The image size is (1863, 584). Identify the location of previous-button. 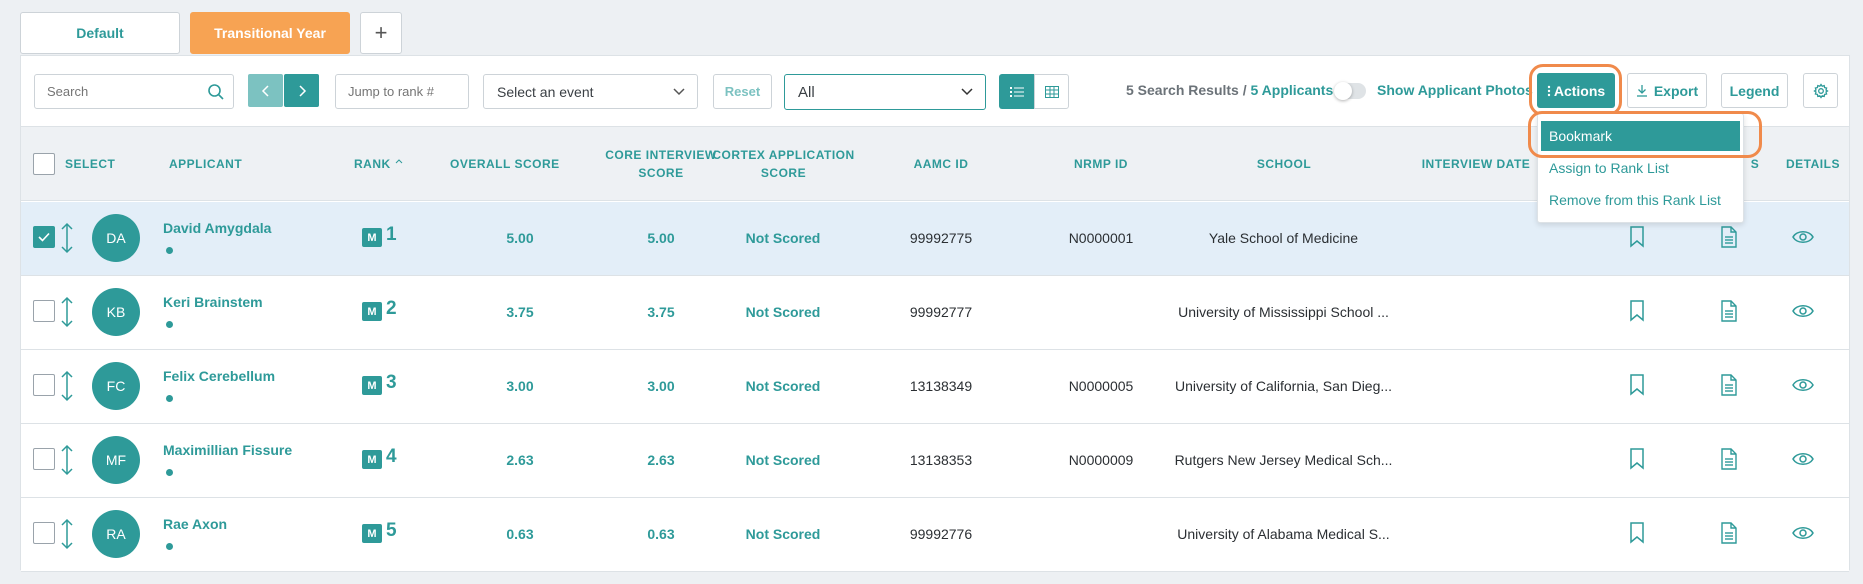
(265, 90).